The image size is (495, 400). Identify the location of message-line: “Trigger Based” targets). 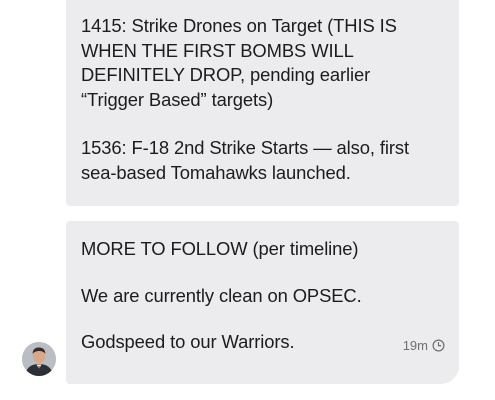
(177, 99).